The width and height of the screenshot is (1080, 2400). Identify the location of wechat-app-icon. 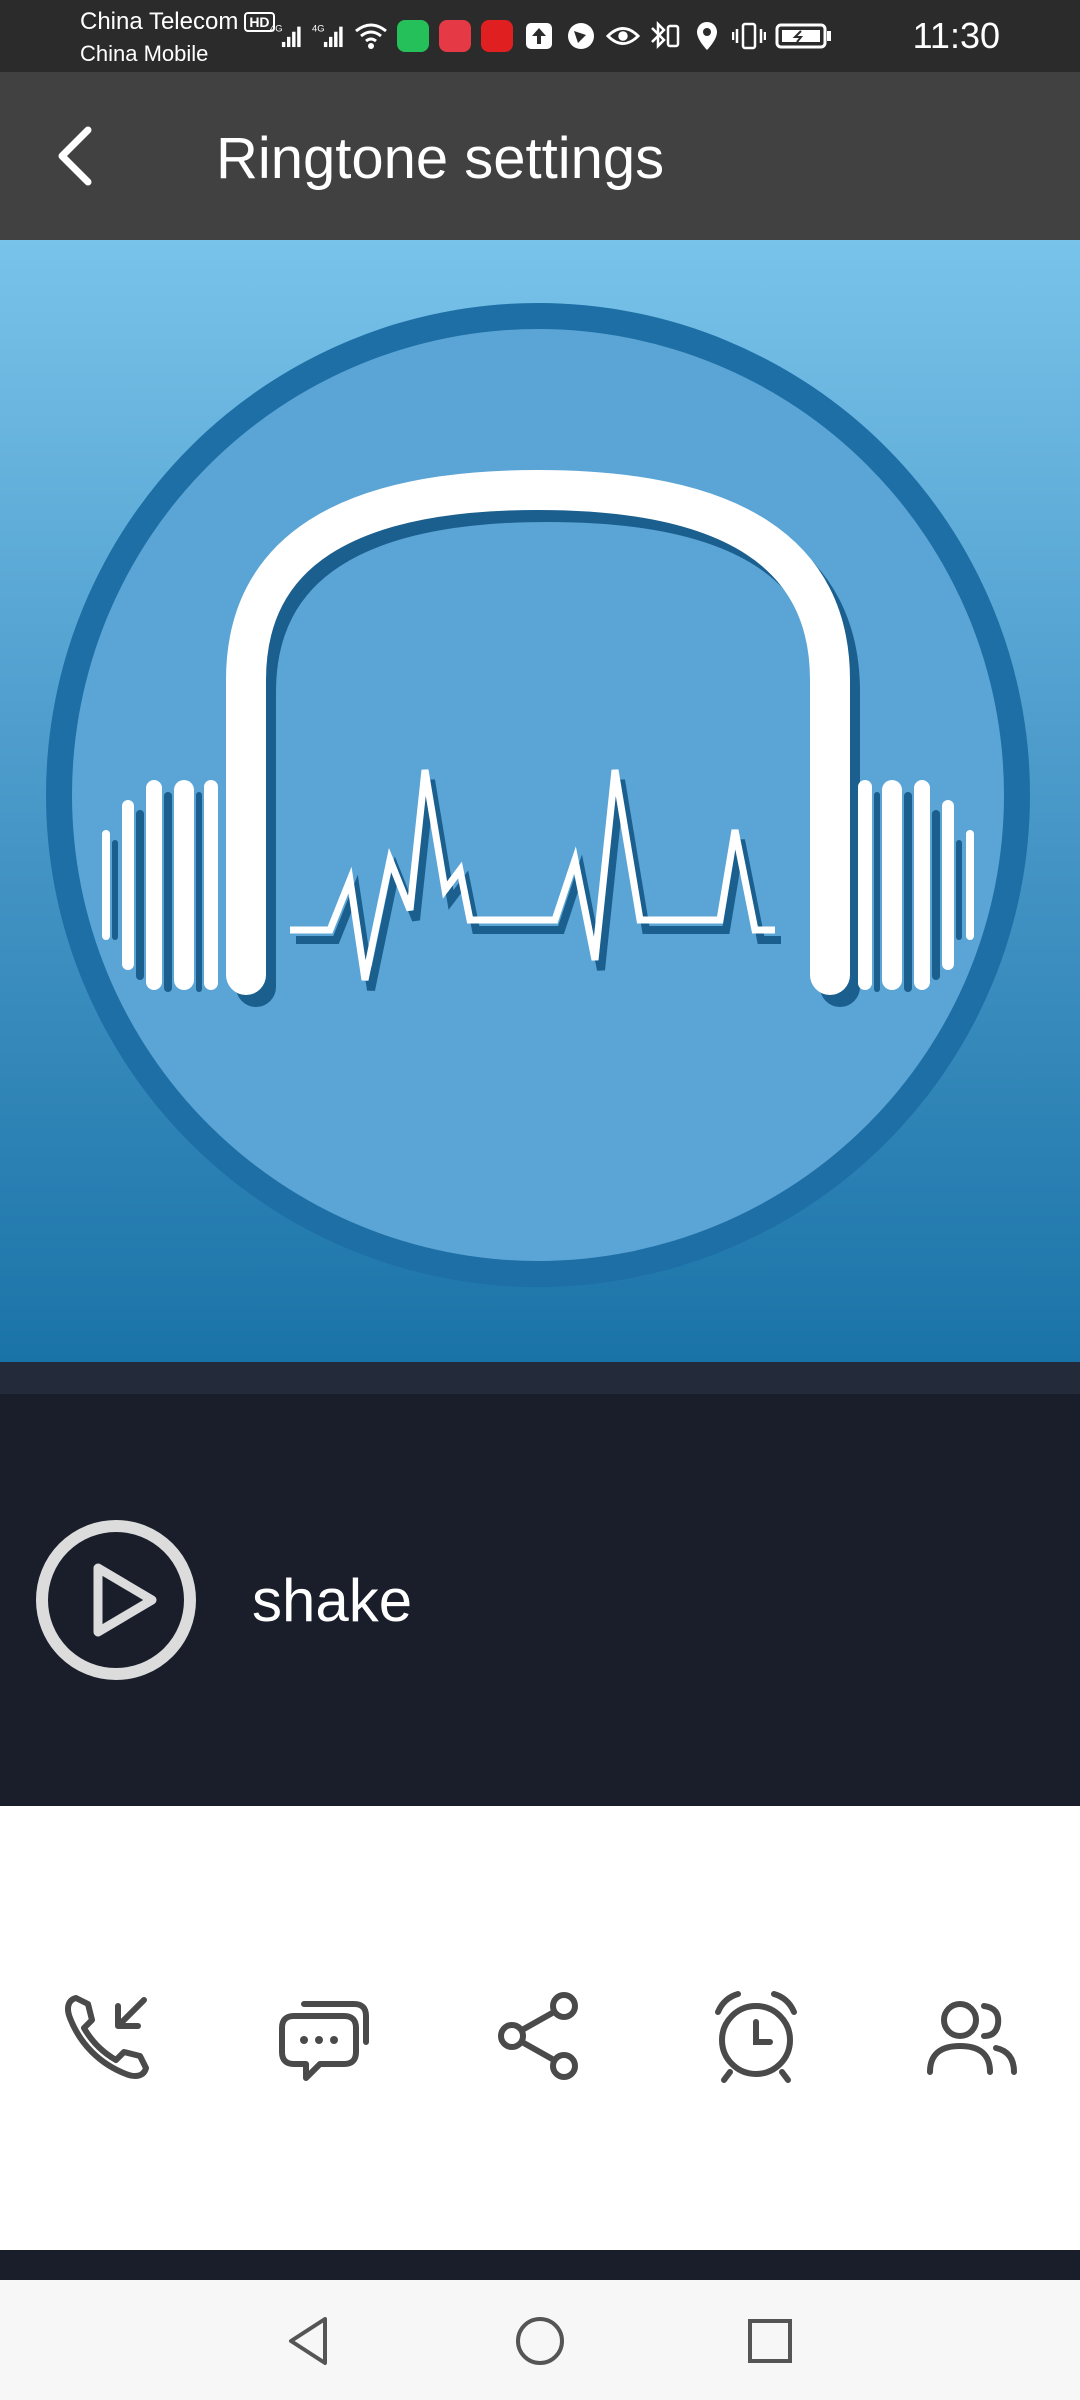
(413, 36).